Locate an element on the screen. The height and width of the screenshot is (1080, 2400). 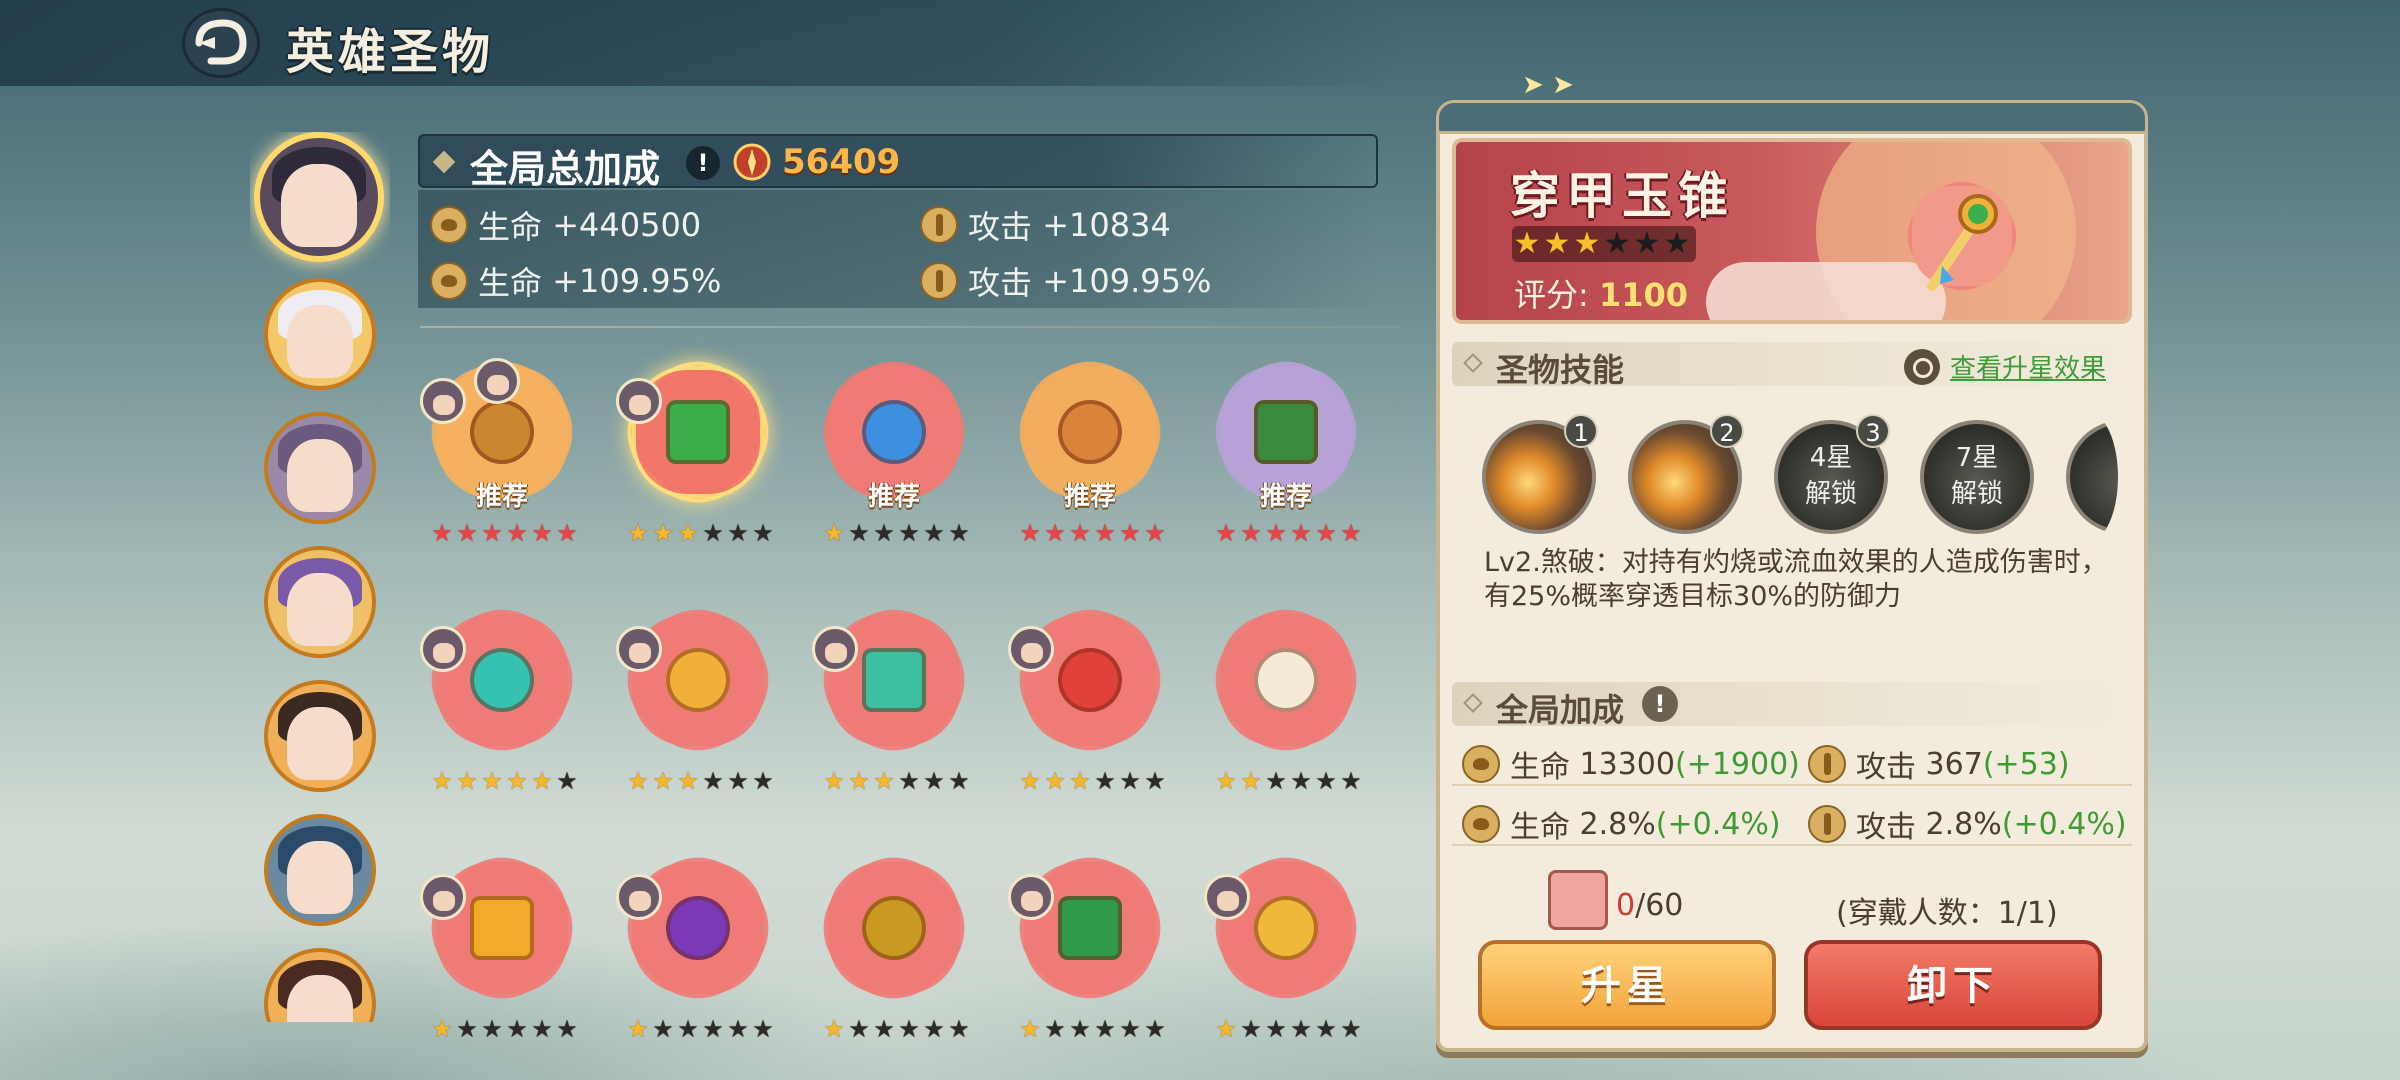
bonus-label: 生命 is located at coordinates (1540, 827).